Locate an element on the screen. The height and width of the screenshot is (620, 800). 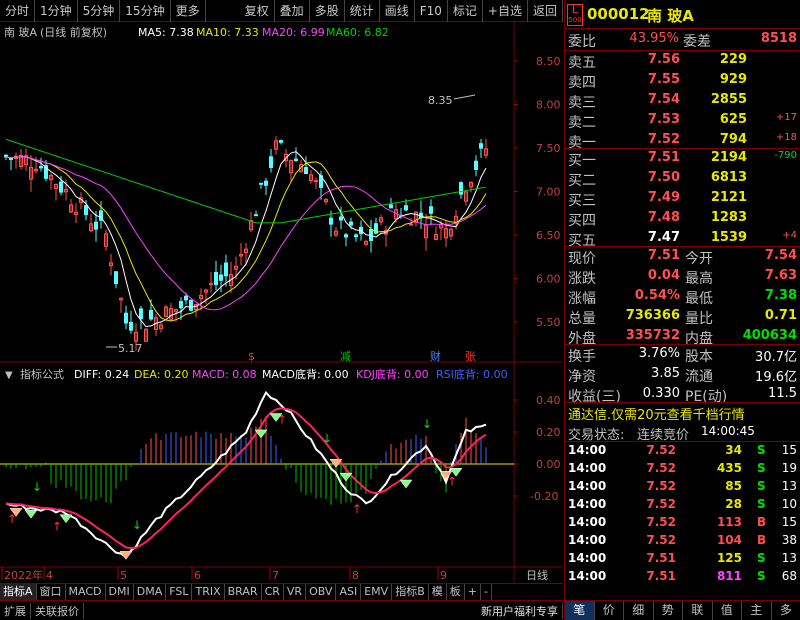
sub-legend-diff: DIFF: 0.24 is located at coordinates (101, 374).